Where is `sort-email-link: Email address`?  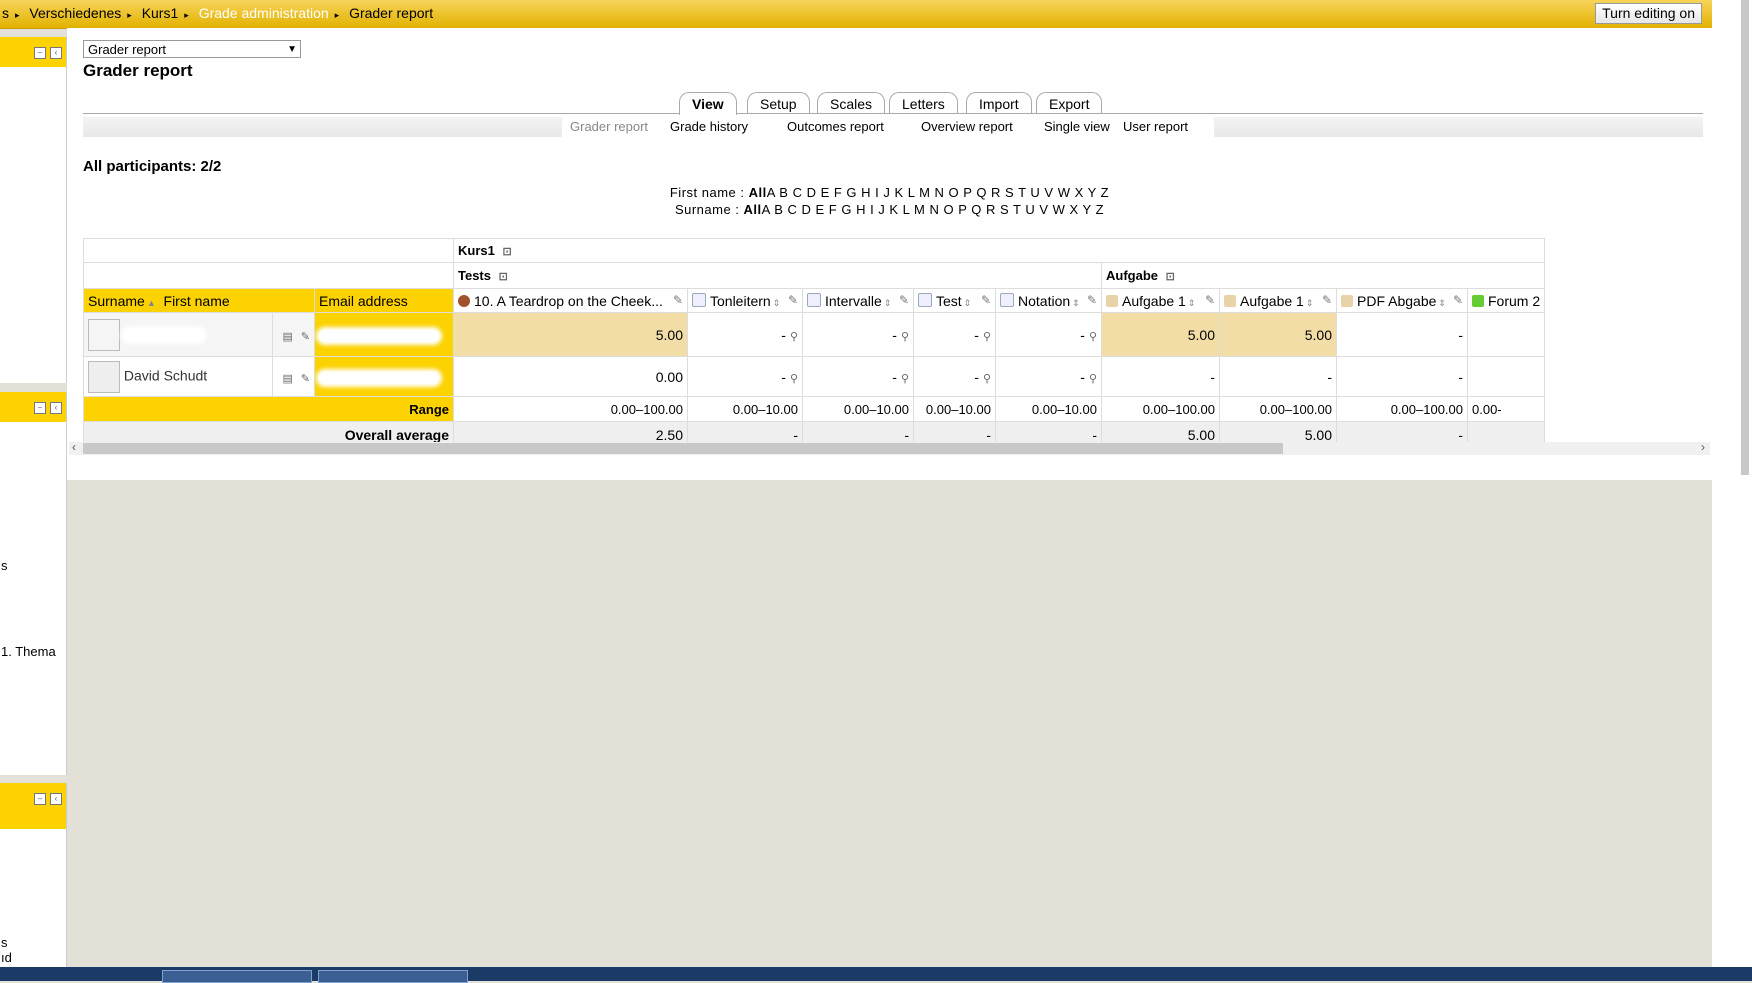
sort-email-link: Email address is located at coordinates (363, 301).